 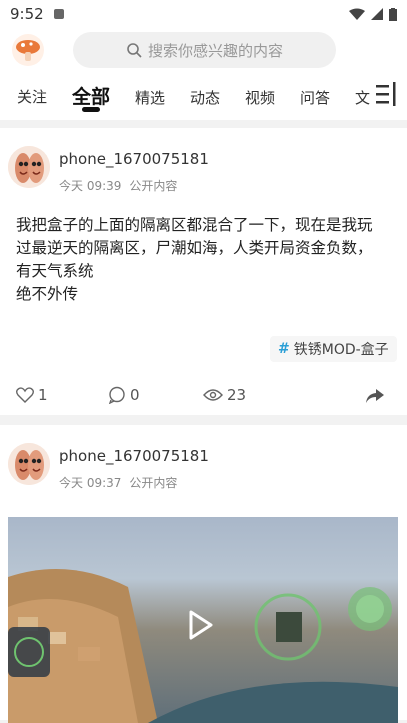 I want to click on tab-dynamic: 动态, so click(x=205, y=97).